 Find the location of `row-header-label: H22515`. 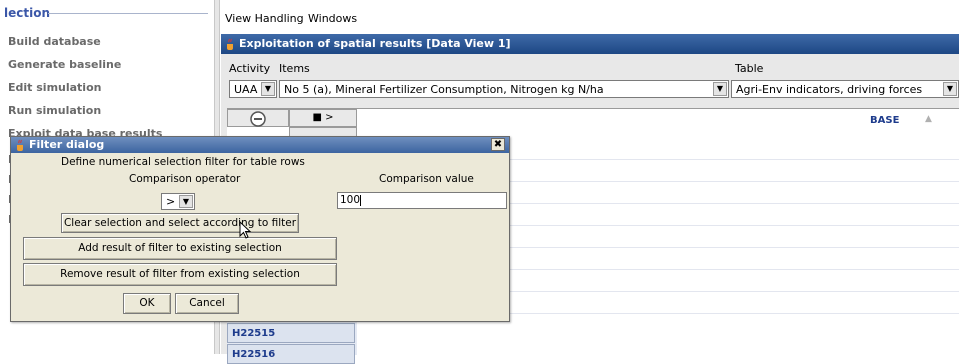

row-header-label: H22515 is located at coordinates (254, 333).